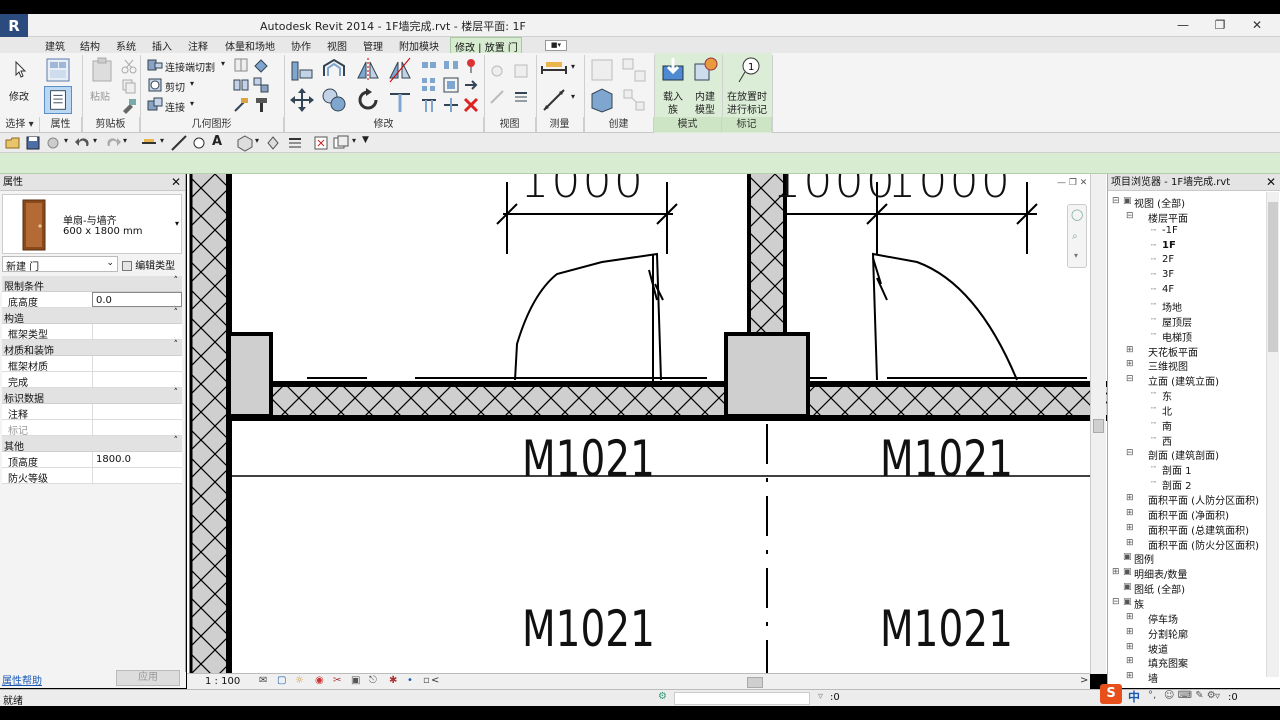  I want to click on properties-close-icon: ✕, so click(176, 182).